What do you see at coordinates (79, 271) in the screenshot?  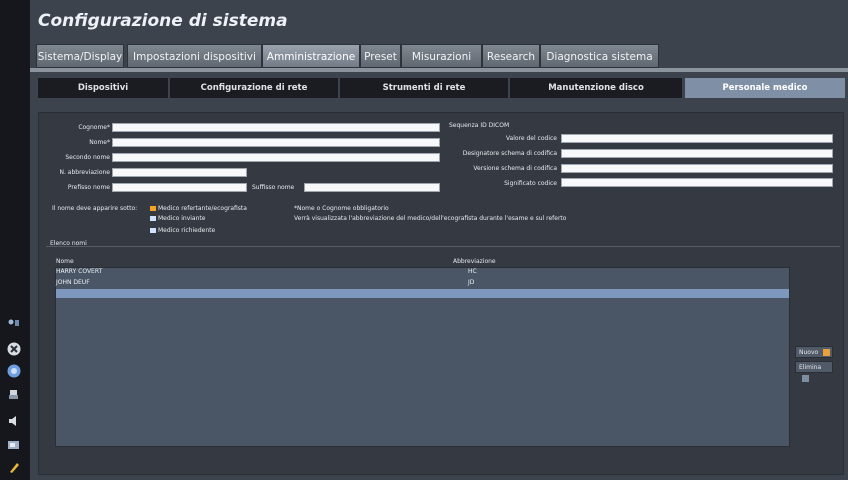 I see `row-name: HARRY COVERT` at bounding box center [79, 271].